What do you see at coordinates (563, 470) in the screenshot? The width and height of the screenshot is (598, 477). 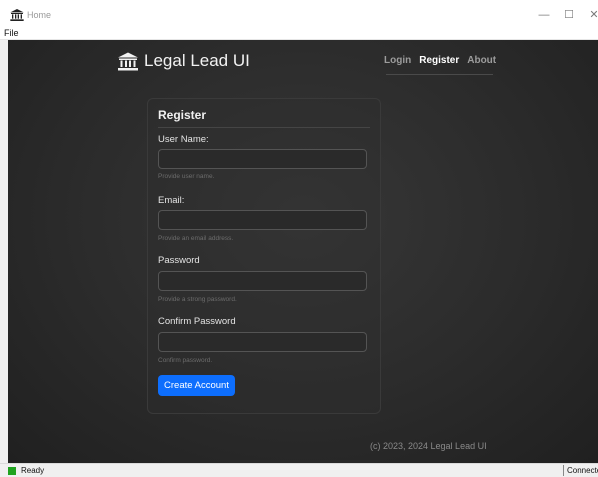 I see `status-divider` at bounding box center [563, 470].